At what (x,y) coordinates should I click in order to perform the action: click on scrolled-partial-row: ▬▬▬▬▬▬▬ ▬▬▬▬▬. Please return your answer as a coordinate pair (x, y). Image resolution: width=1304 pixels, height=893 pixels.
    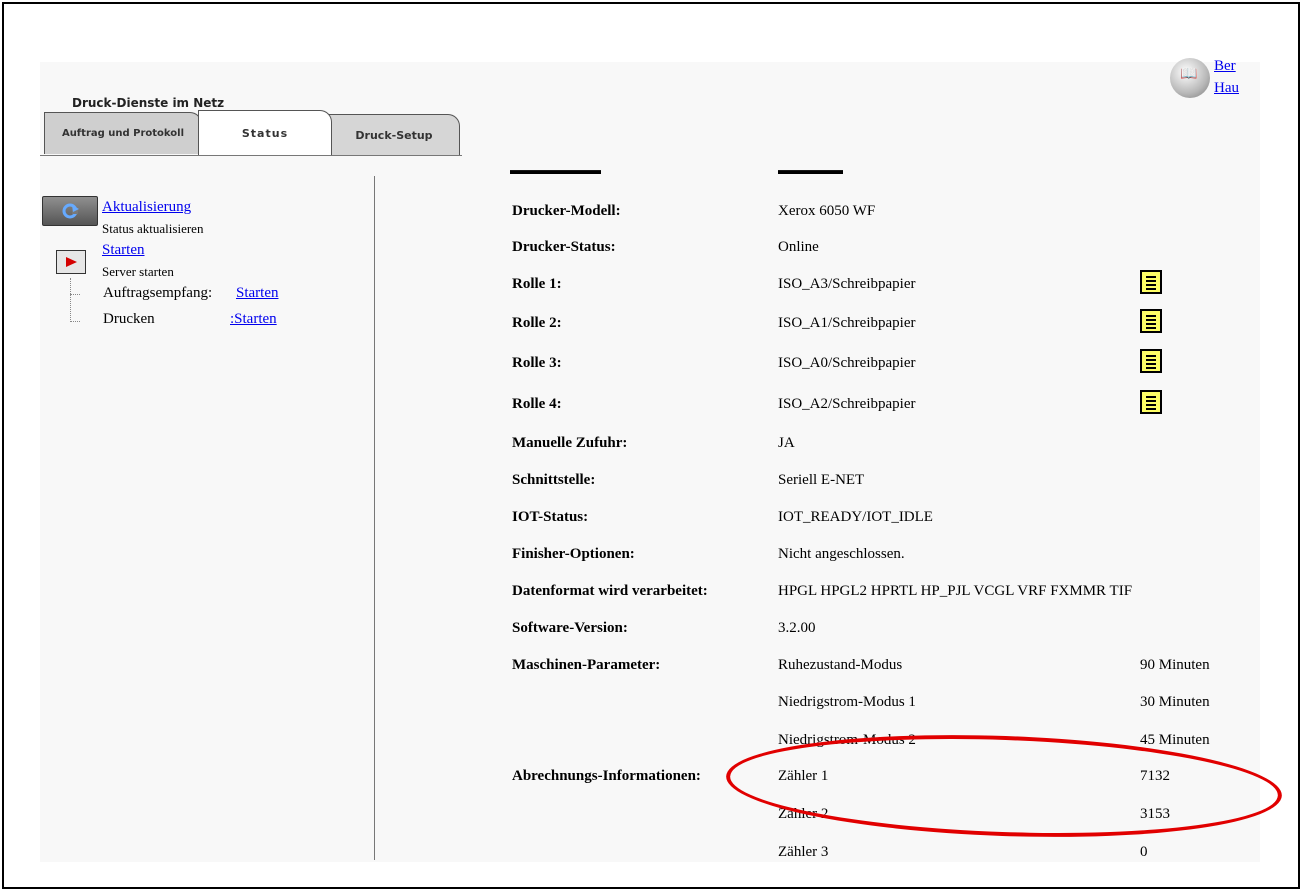
    Looking at the image, I should click on (676, 171).